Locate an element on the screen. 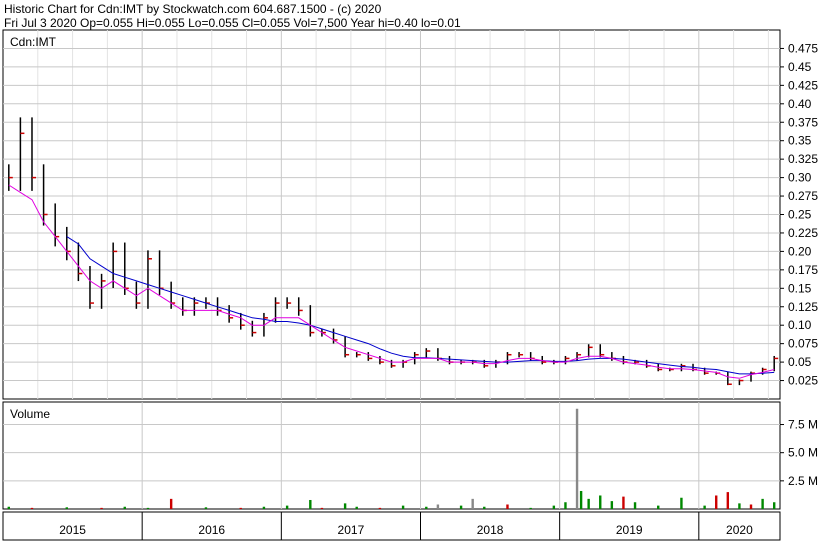 The image size is (830, 543). year-axis: 2015 2016 2017 2018 2019 2020 is located at coordinates (391, 526).